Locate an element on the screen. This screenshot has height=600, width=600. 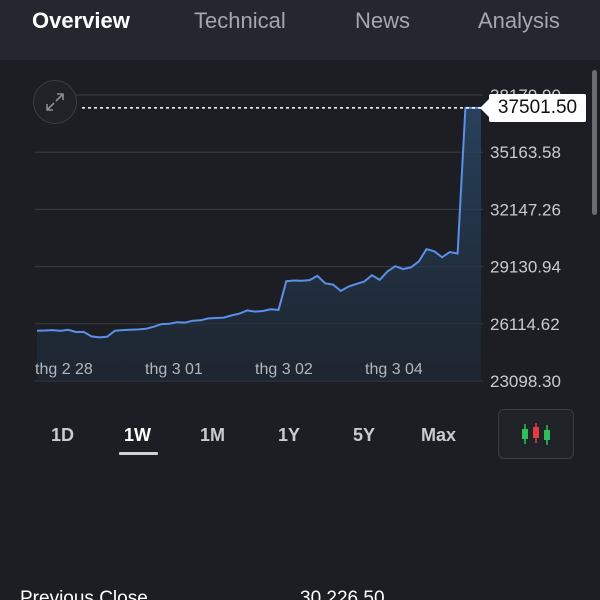
y-tick-label: 35163.58 is located at coordinates (525, 152).